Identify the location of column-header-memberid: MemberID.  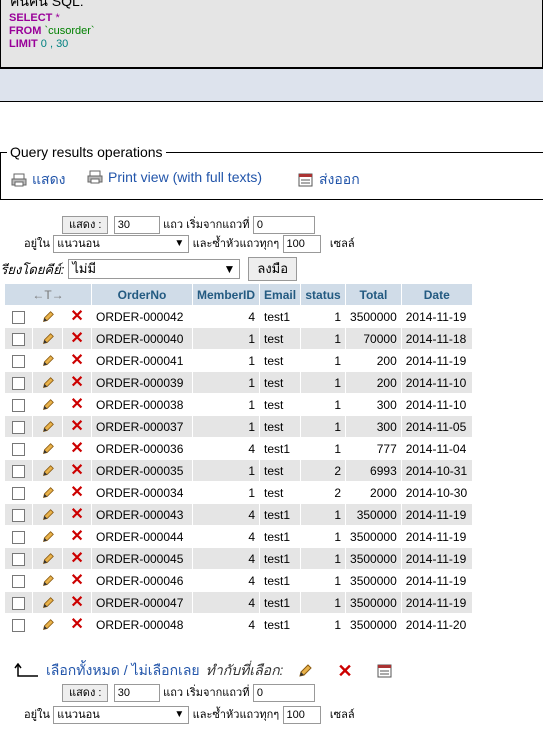
(226, 294).